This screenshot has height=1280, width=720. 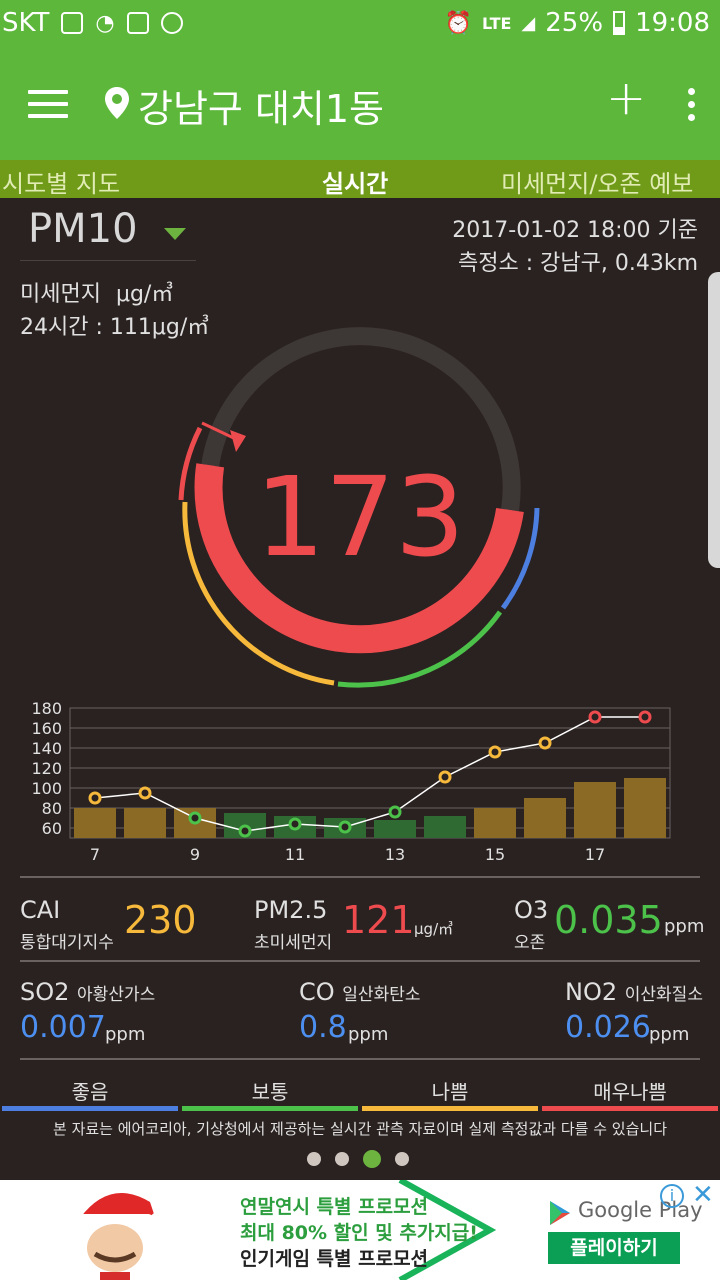 What do you see at coordinates (395, 854) in the screenshot?
I see `chart-xtick-label: 13` at bounding box center [395, 854].